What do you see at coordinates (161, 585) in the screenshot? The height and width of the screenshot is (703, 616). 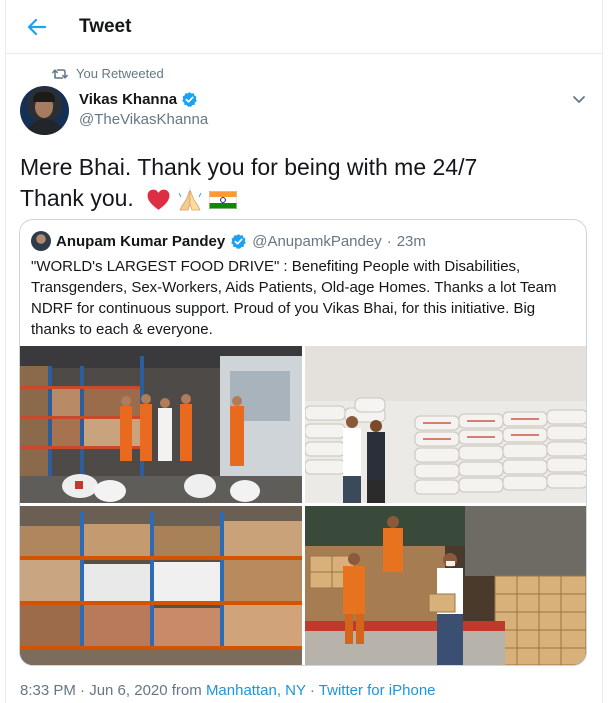 I see `photo-warehouse-racks` at bounding box center [161, 585].